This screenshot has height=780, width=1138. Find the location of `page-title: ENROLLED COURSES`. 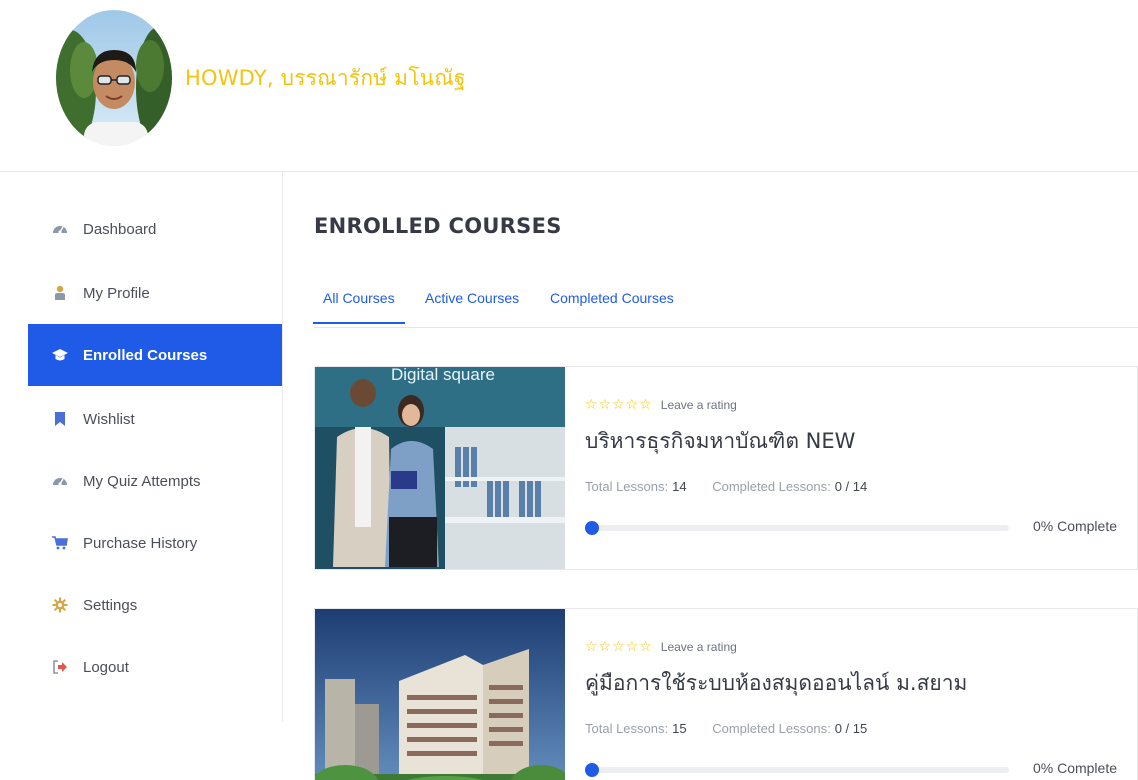

page-title: ENROLLED COURSES is located at coordinates (438, 226).